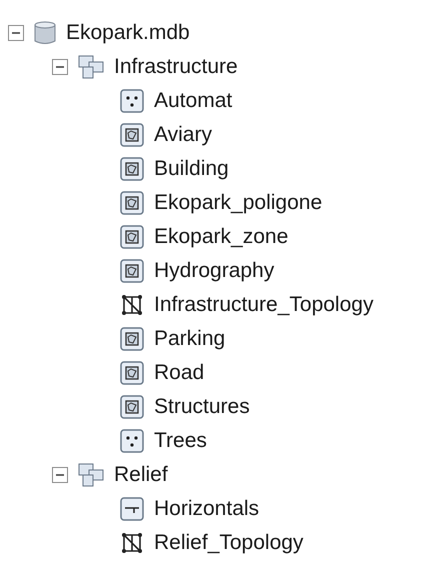 The image size is (427, 576). Describe the element at coordinates (193, 101) in the screenshot. I see `tree-item-label: Automat` at that location.